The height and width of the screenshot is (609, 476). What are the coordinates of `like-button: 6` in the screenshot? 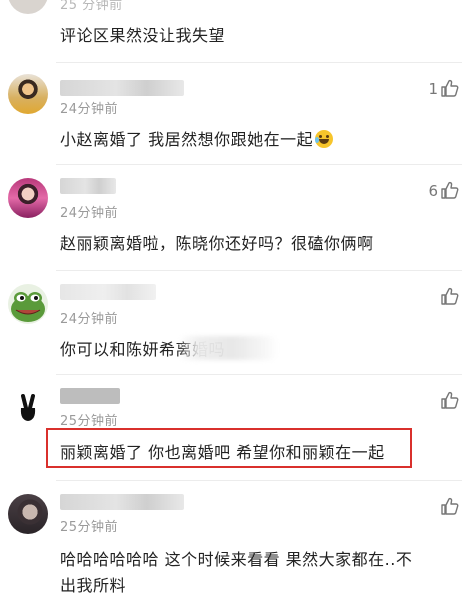 It's located at (444, 189).